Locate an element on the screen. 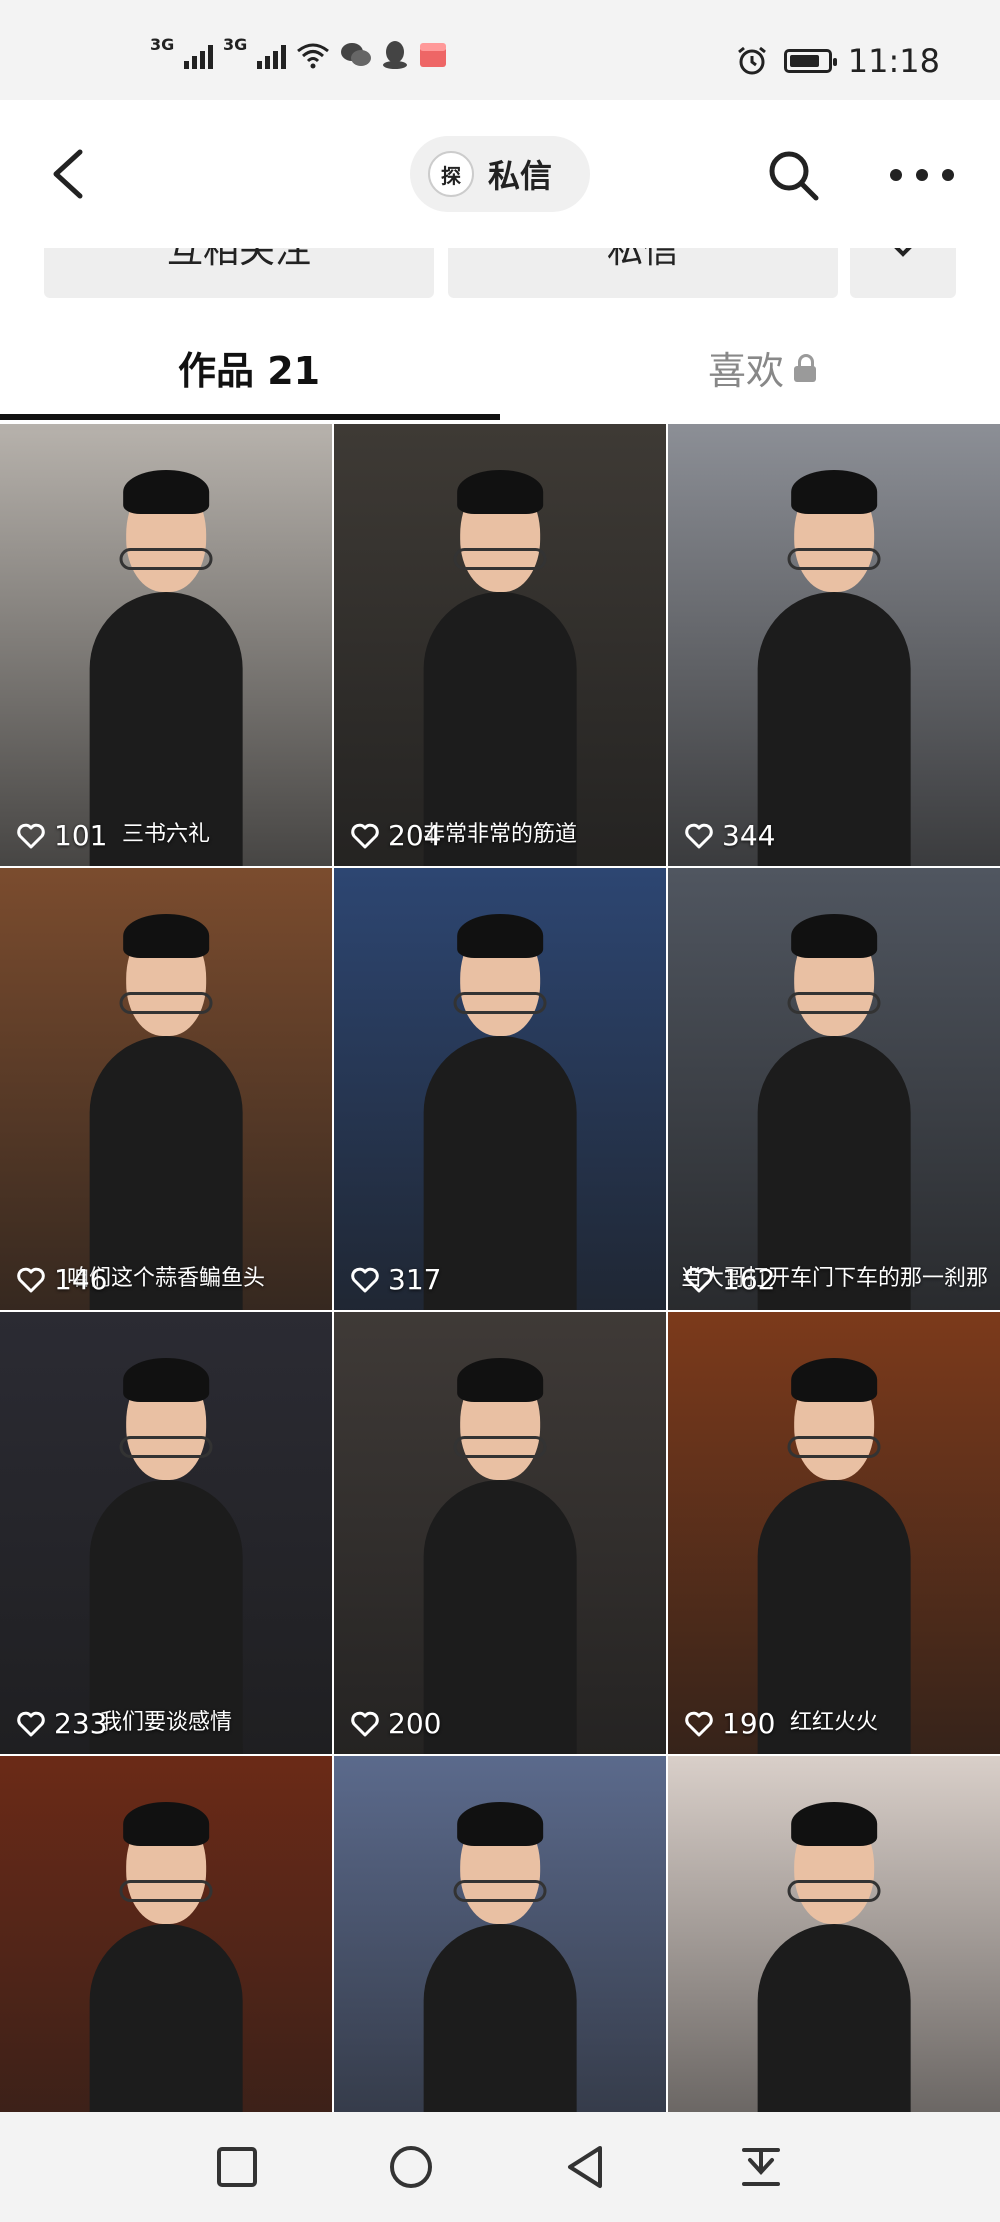  circle-icon is located at coordinates (411, 2167).